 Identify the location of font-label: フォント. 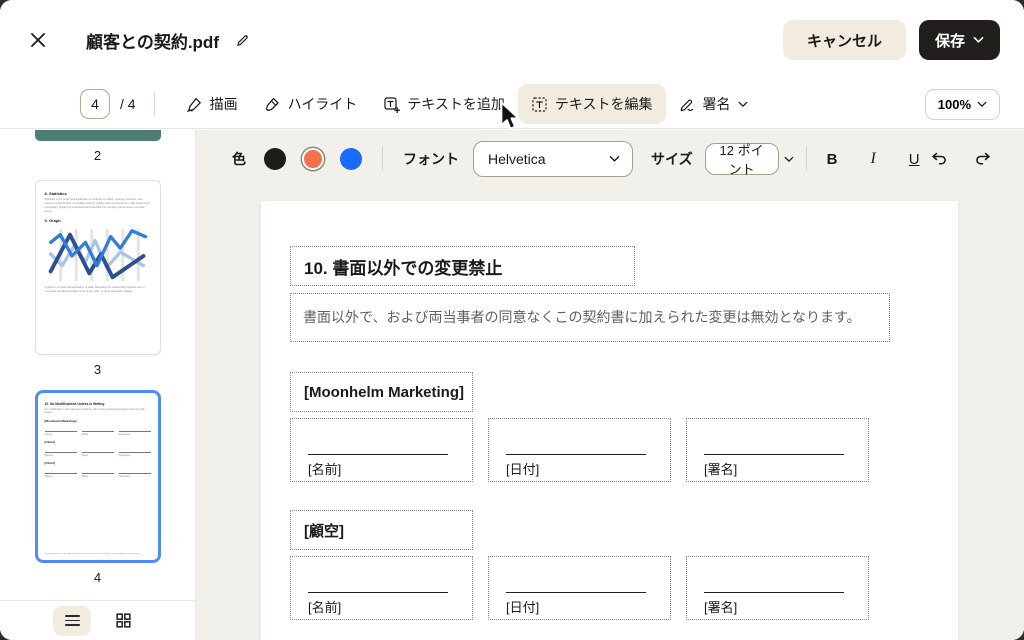
(431, 159).